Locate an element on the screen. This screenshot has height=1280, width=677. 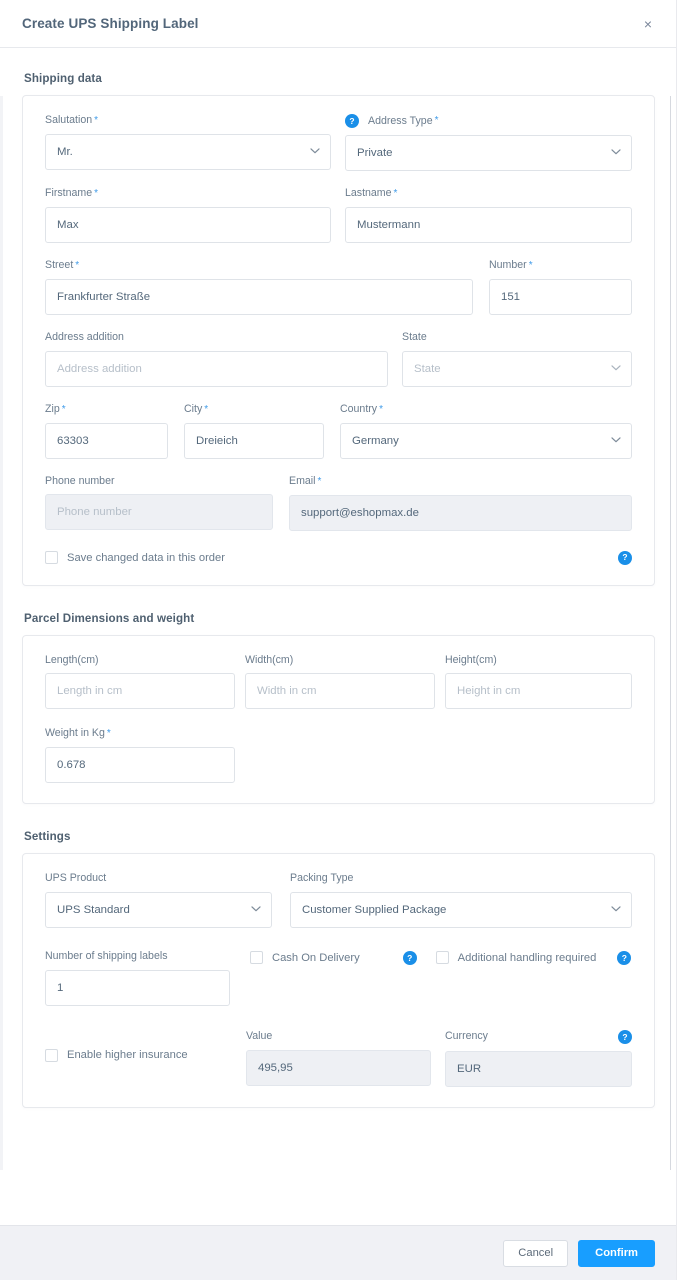
number-input: 151 is located at coordinates (560, 297).